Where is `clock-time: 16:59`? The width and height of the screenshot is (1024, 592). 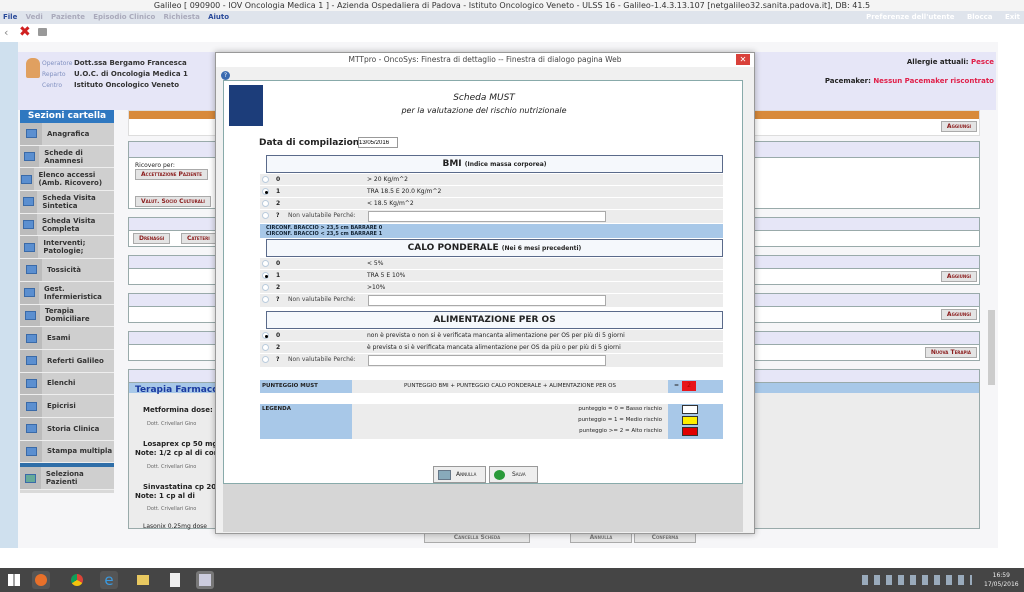
clock-time: 16:59 is located at coordinates (1001, 575).